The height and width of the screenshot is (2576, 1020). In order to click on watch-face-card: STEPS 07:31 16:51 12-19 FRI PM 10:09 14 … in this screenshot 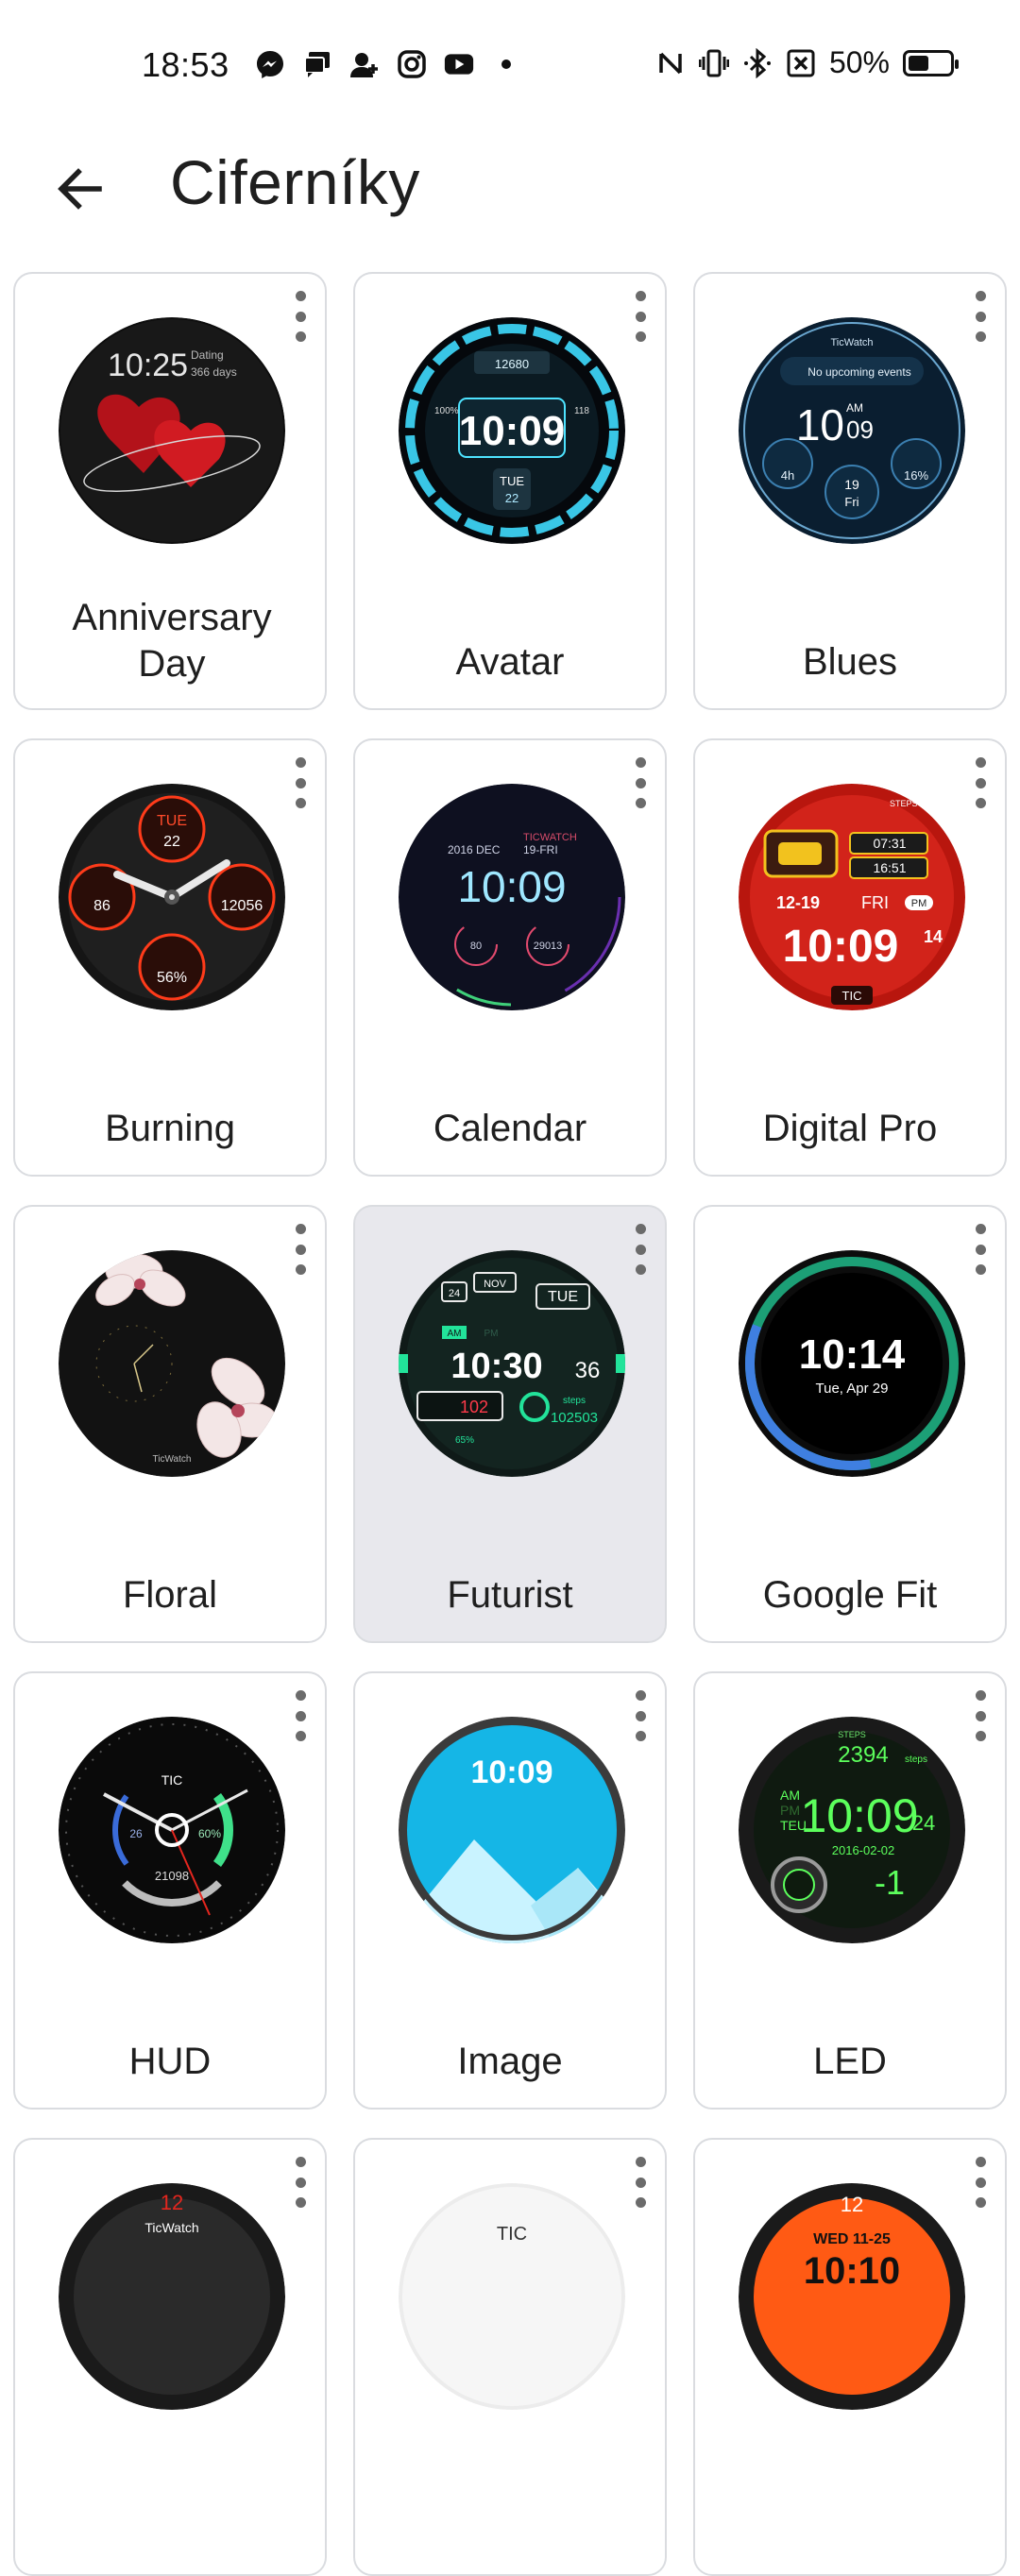, I will do `click(850, 957)`.